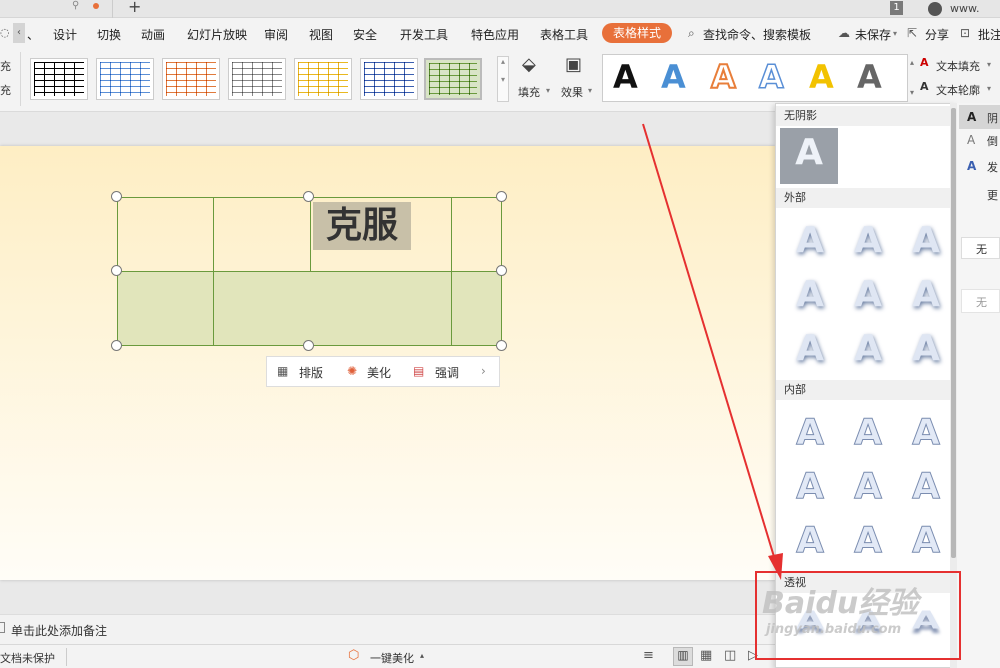 The image size is (1000, 668). I want to click on menu-table-tools: 表格工具, so click(564, 34).